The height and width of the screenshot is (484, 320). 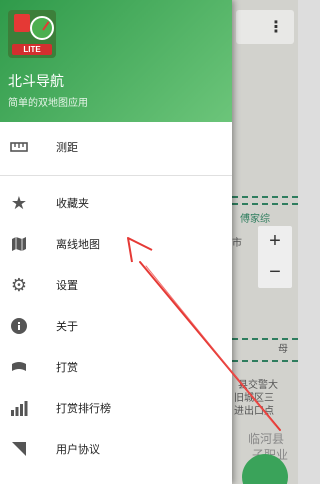 I want to click on menu-item-offline-map: 离线地图, so click(x=116, y=243).